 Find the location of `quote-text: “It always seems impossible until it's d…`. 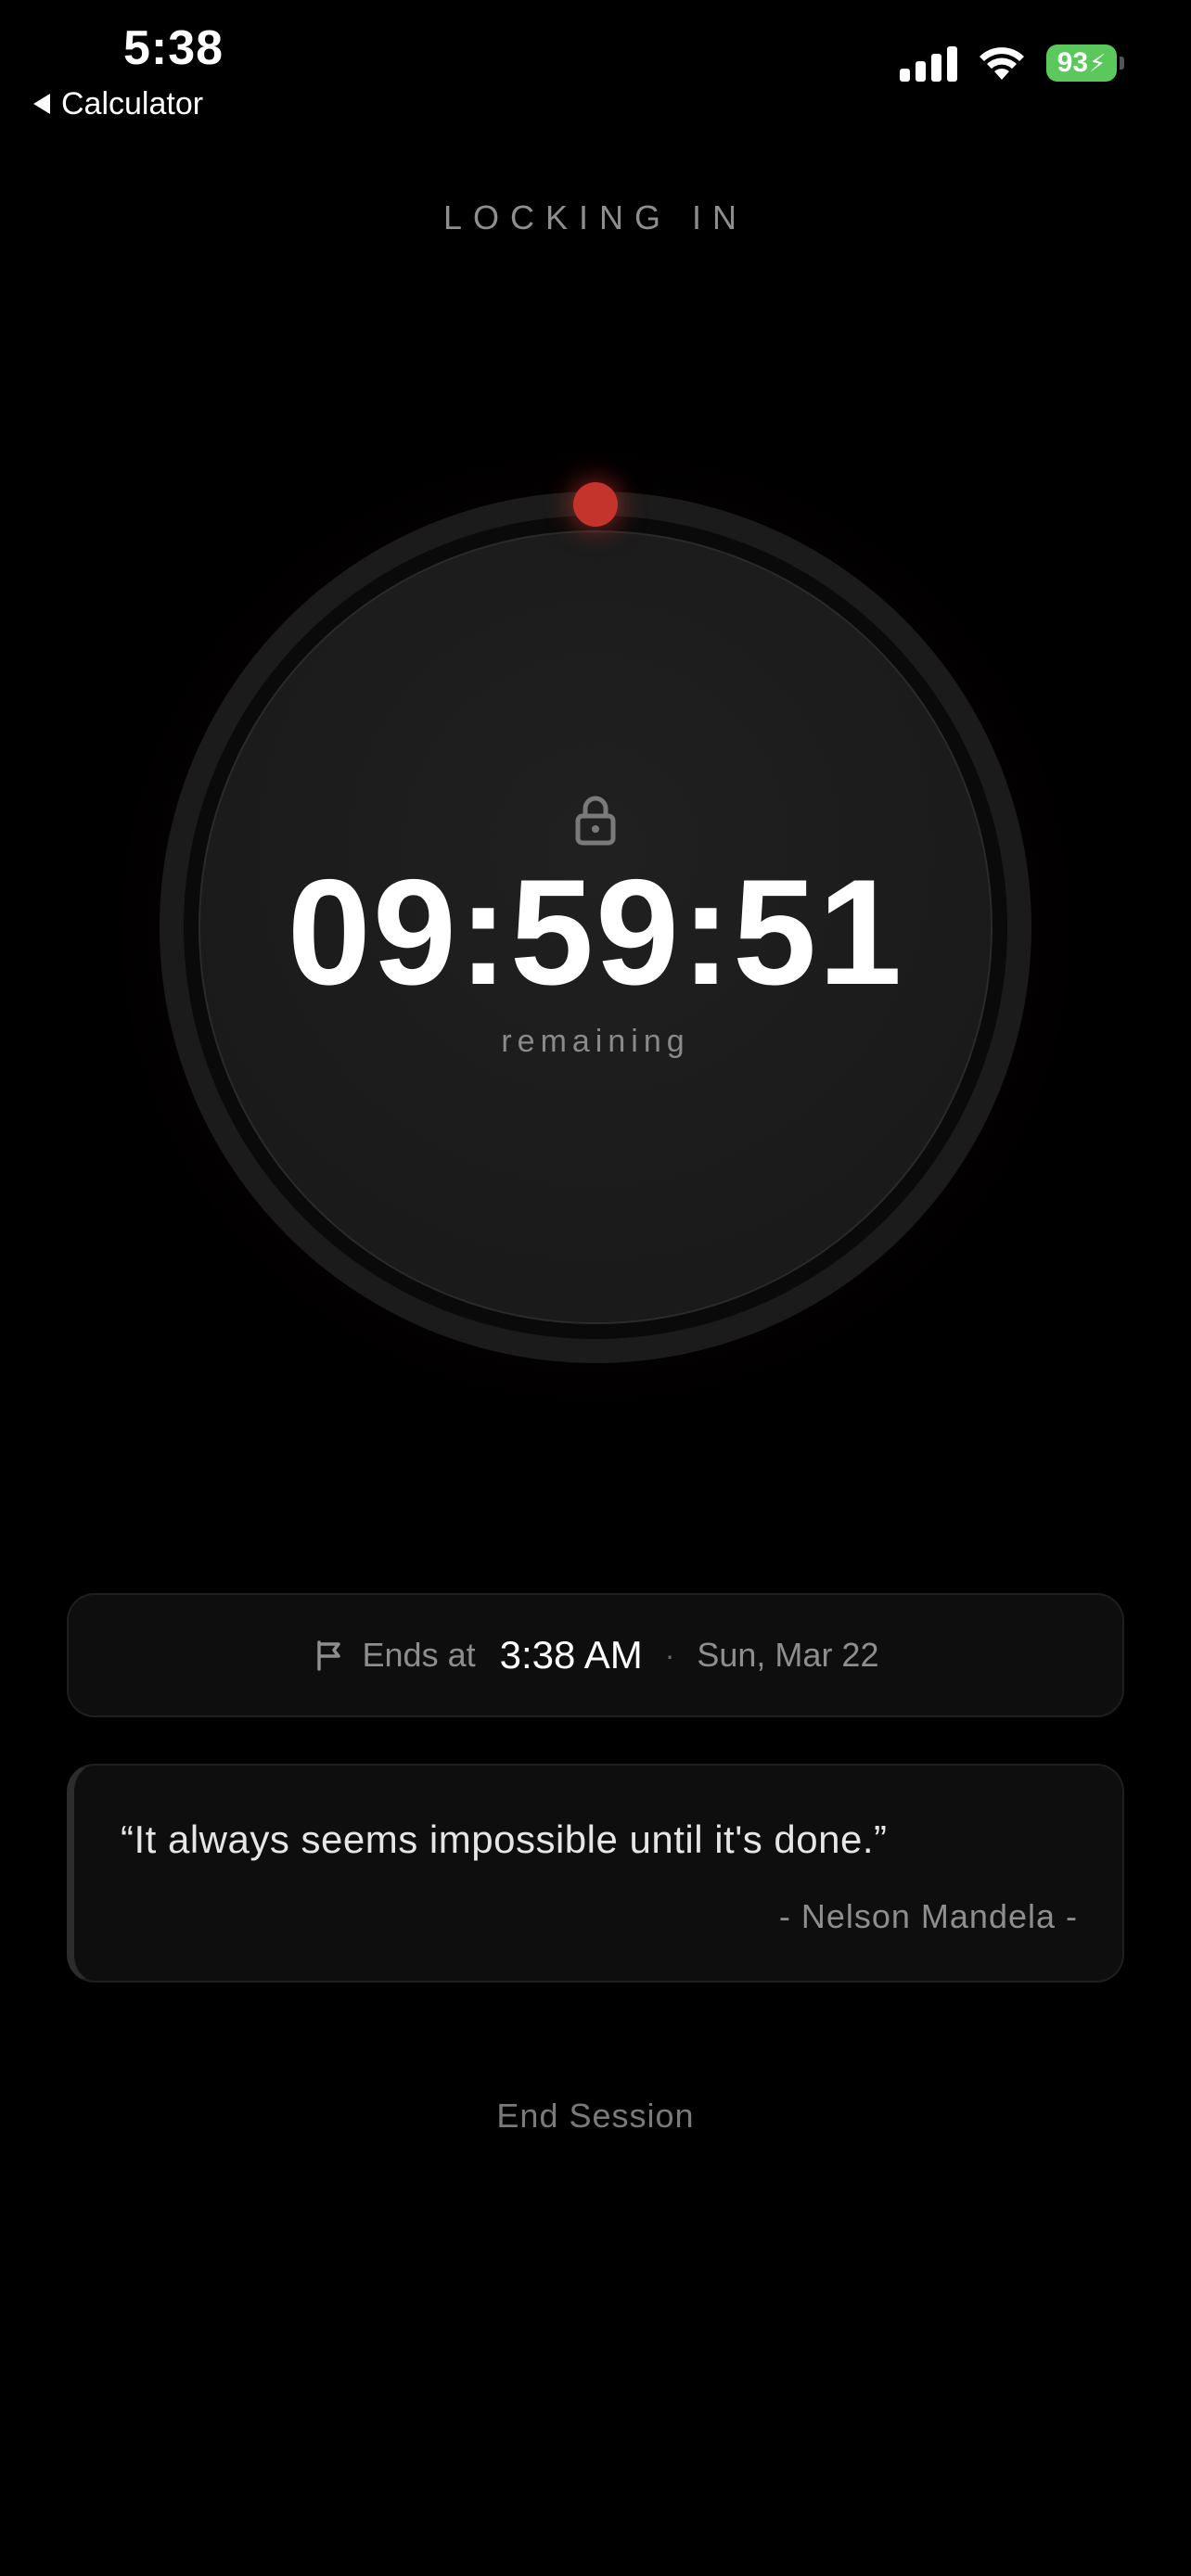

quote-text: “It always seems impossible until it's d… is located at coordinates (504, 1839).